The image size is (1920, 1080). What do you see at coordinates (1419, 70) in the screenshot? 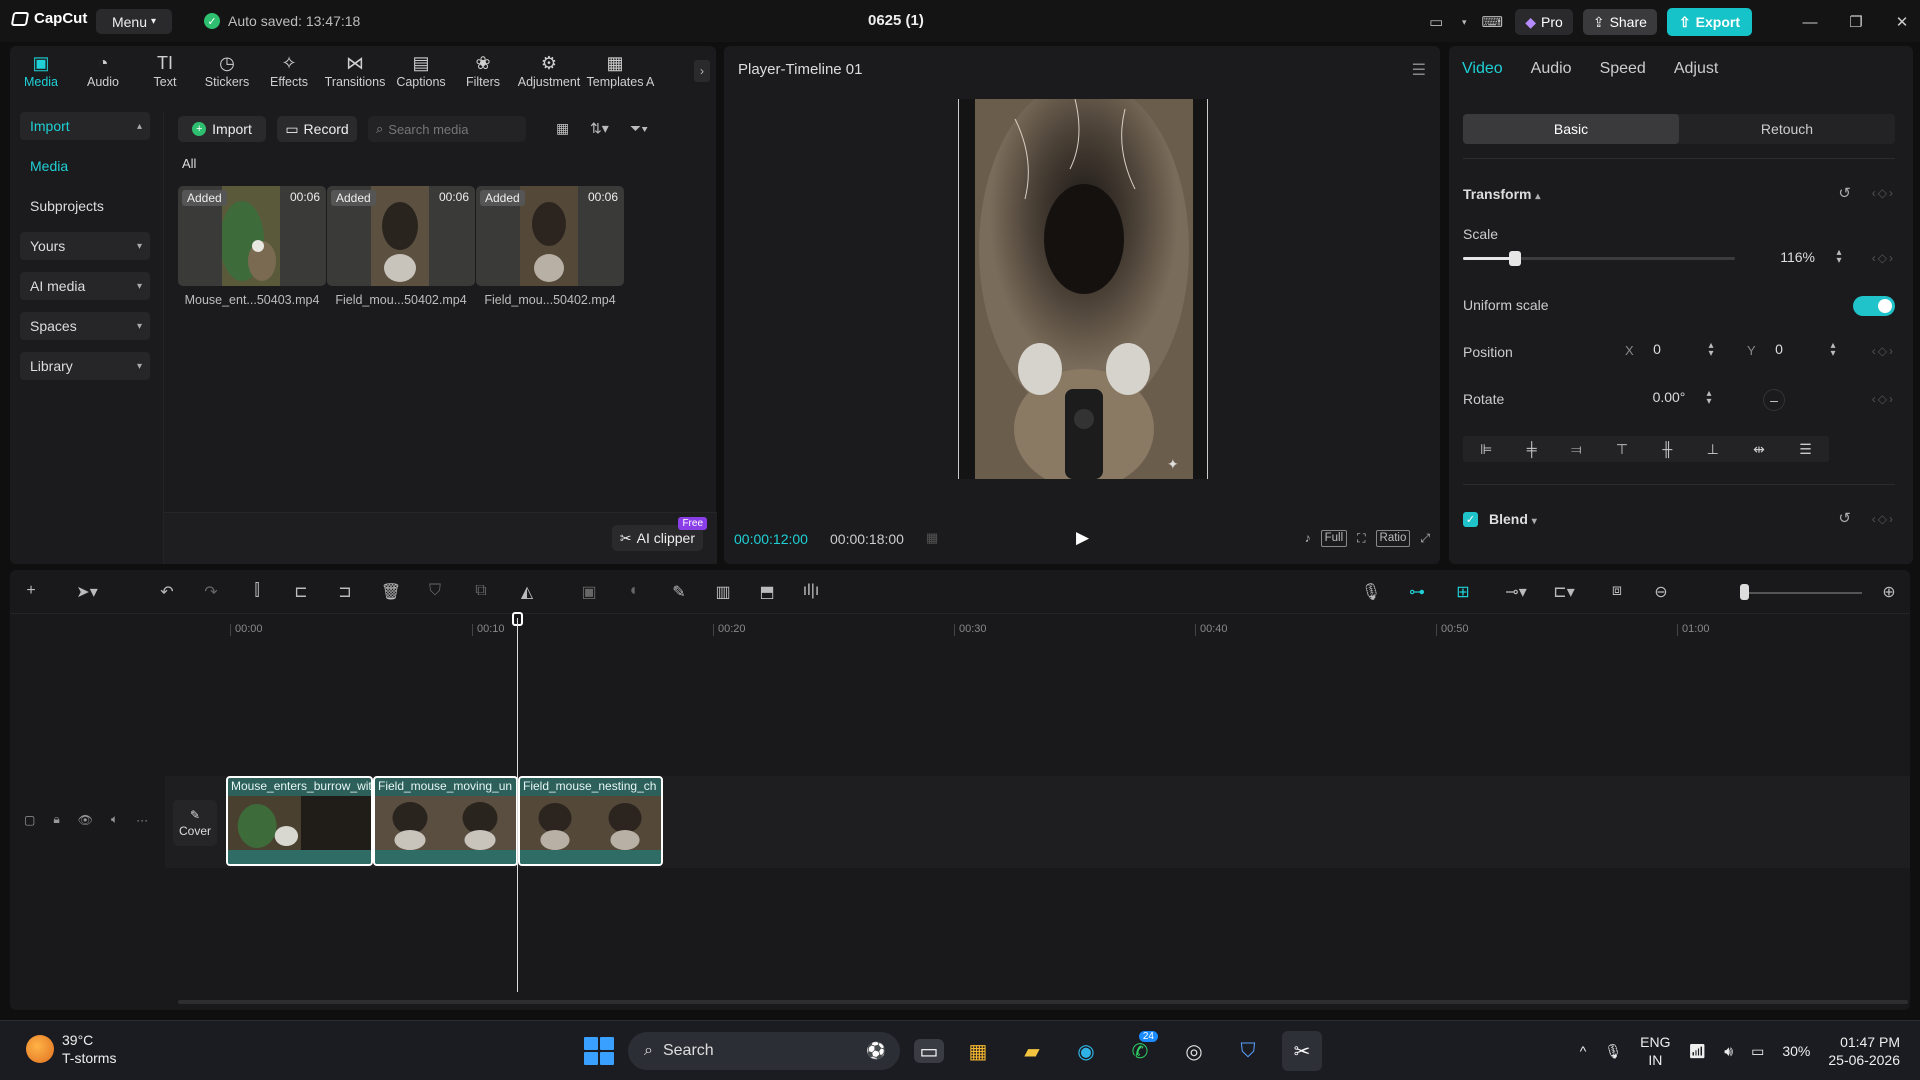
I see `hamburger-menu-icon: ☰` at bounding box center [1419, 70].